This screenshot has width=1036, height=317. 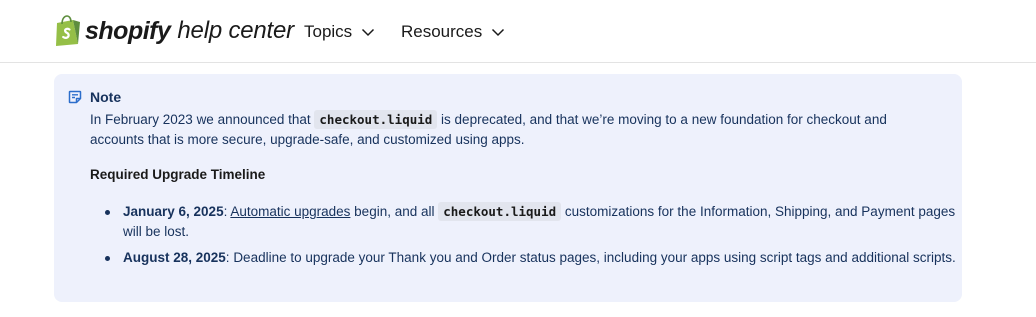 I want to click on shopify-help-center-logo: shopify help center, so click(x=174, y=31).